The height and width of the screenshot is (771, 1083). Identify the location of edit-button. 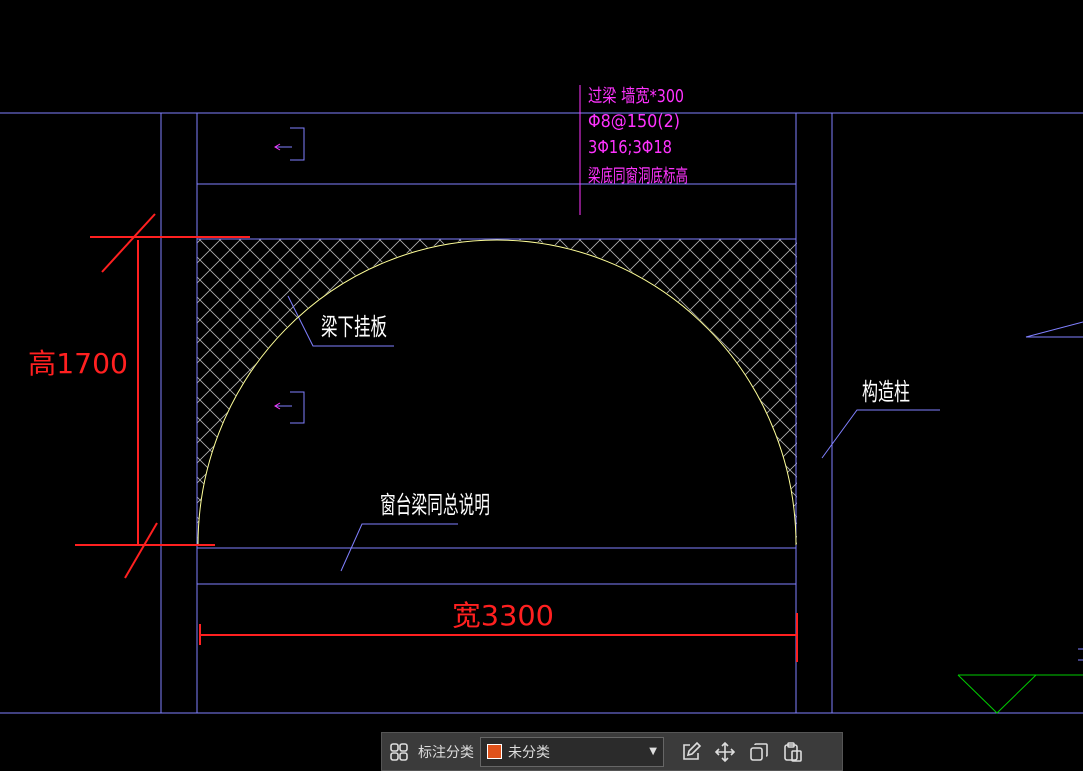
(691, 752).